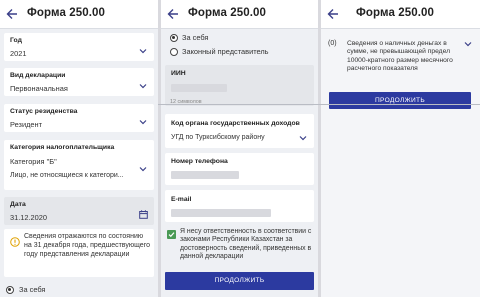 The width and height of the screenshot is (480, 297). I want to click on taxpayer-category-value: Категория "Б", so click(33, 161).